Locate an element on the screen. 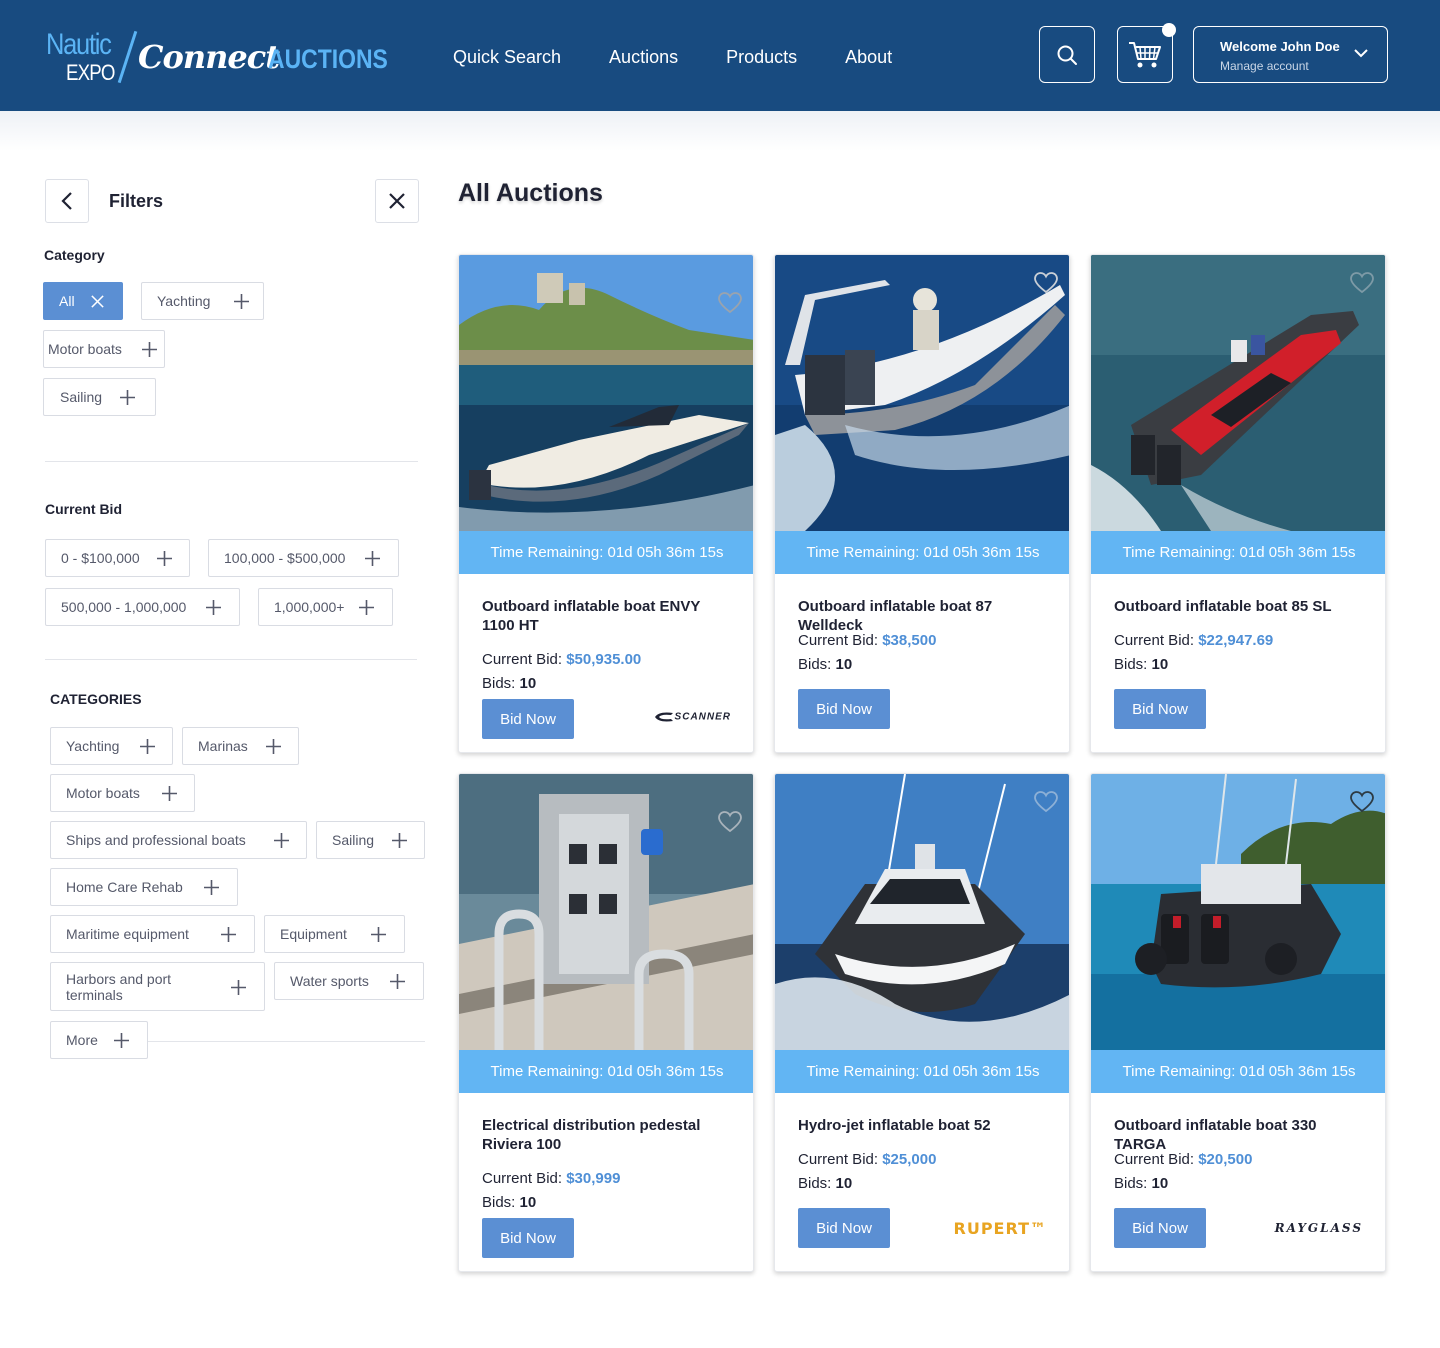 The image size is (1440, 1348). chip-bid-1m-plus: 1,000,000+ is located at coordinates (325, 607).